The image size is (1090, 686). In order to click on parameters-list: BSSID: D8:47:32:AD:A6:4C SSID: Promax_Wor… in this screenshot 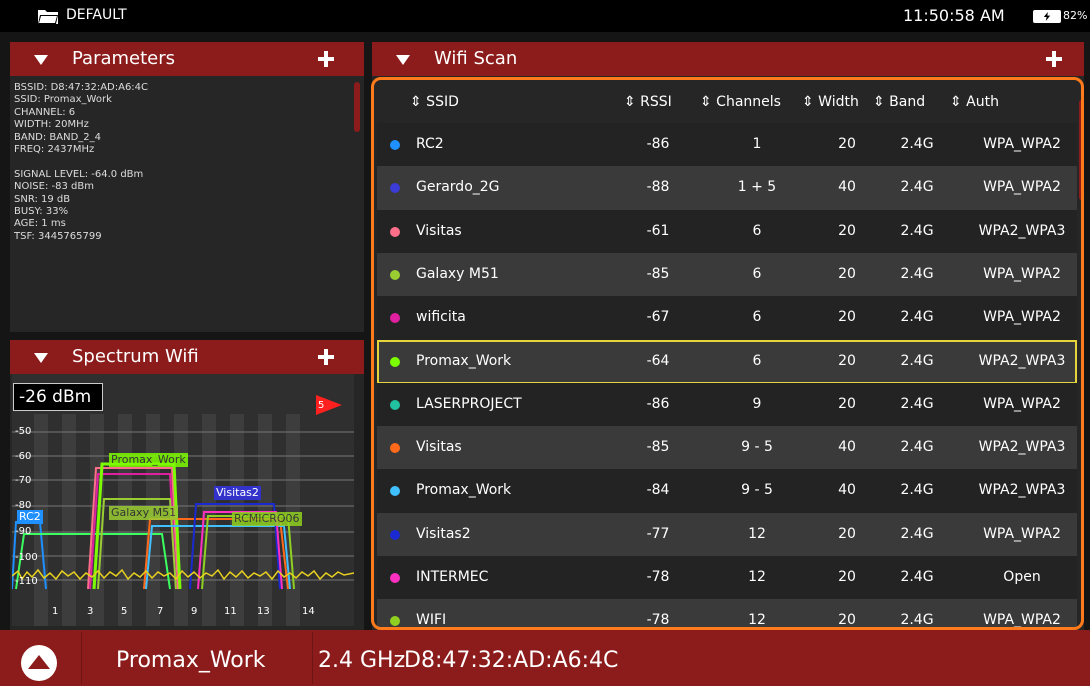, I will do `click(81, 162)`.